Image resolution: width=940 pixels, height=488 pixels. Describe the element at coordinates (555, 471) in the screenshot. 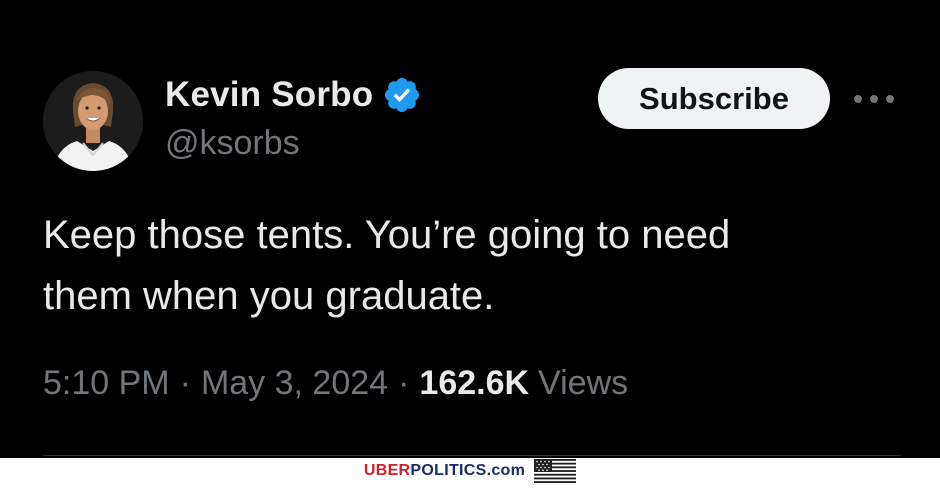

I see `us-flag-icon` at that location.